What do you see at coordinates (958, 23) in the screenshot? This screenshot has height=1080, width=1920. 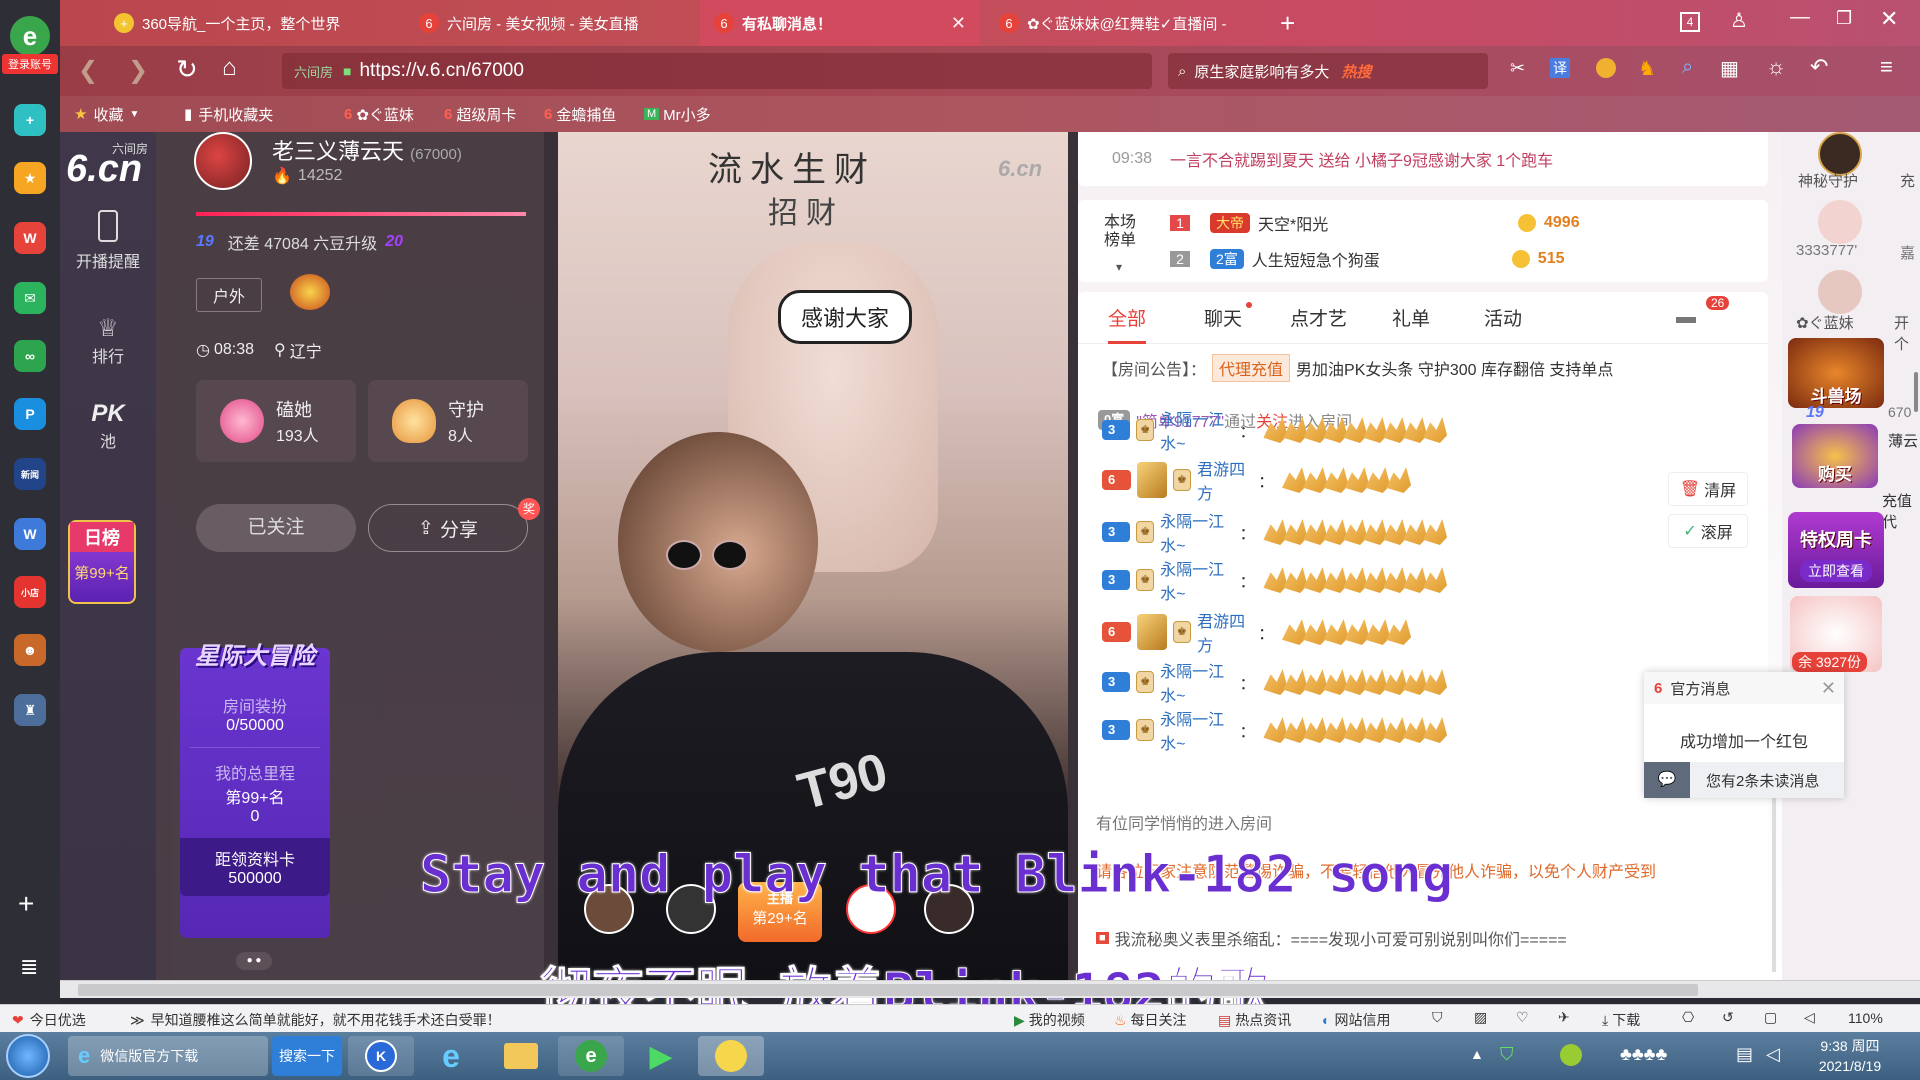 I see `close-tab-icon: ✕` at bounding box center [958, 23].